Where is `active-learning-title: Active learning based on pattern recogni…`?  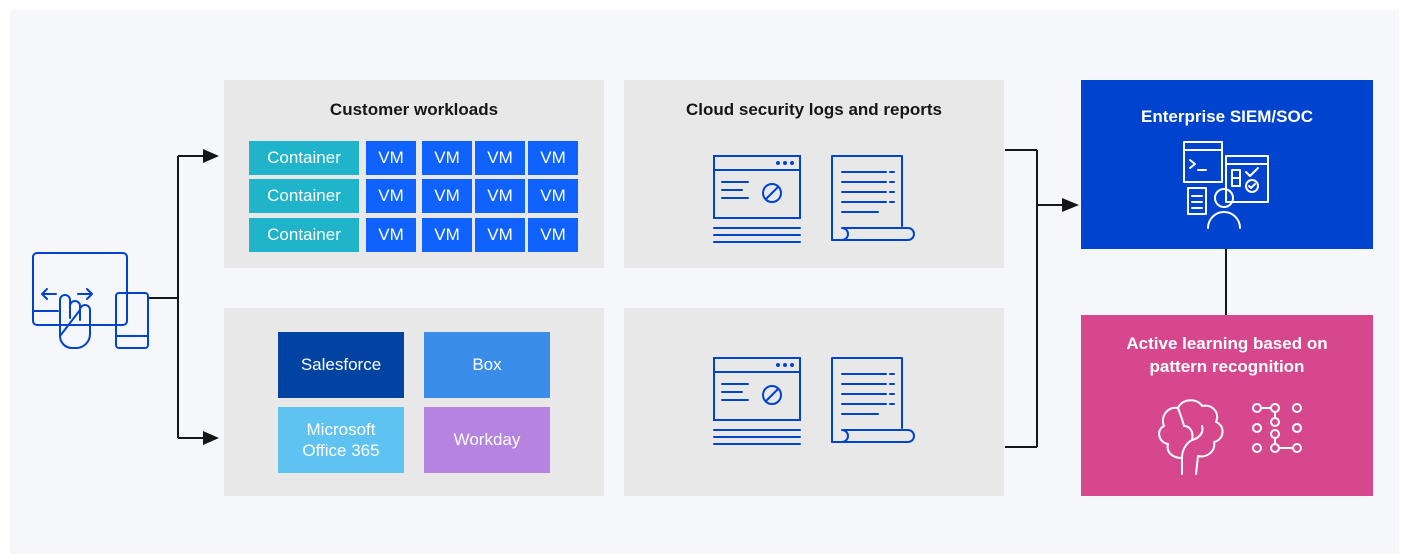
active-learning-title: Active learning based on pattern recogni… is located at coordinates (1227, 355).